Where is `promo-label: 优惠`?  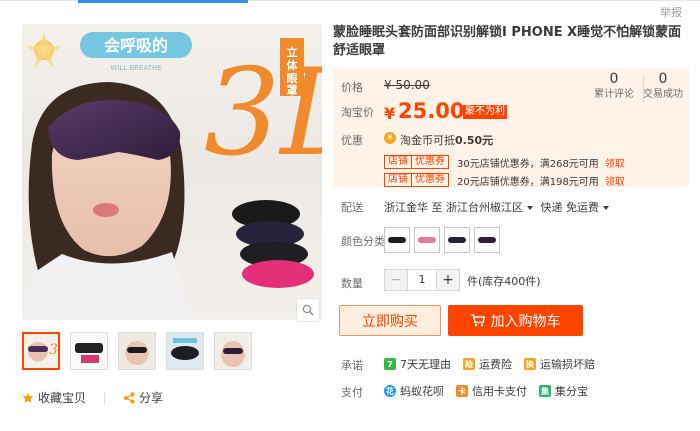
promo-label: 优惠 is located at coordinates (352, 140).